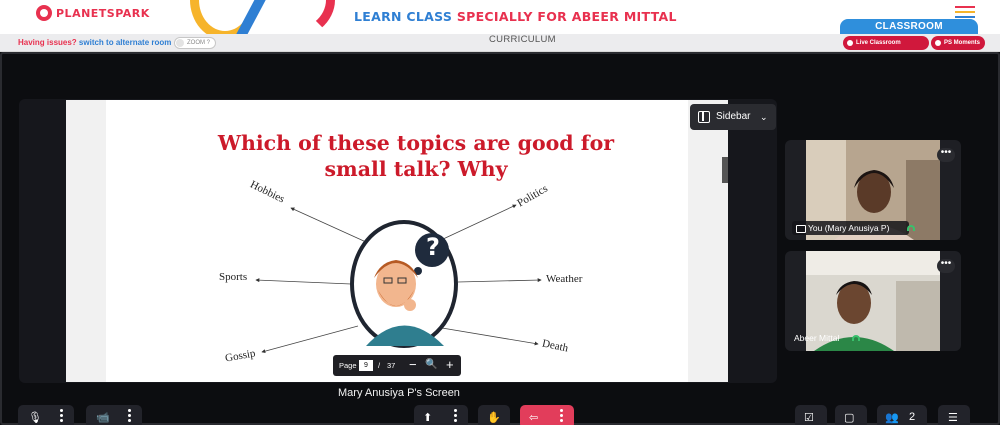 The image size is (1000, 425). Describe the element at coordinates (725, 170) in the screenshot. I see `slide-scrollbar` at that location.